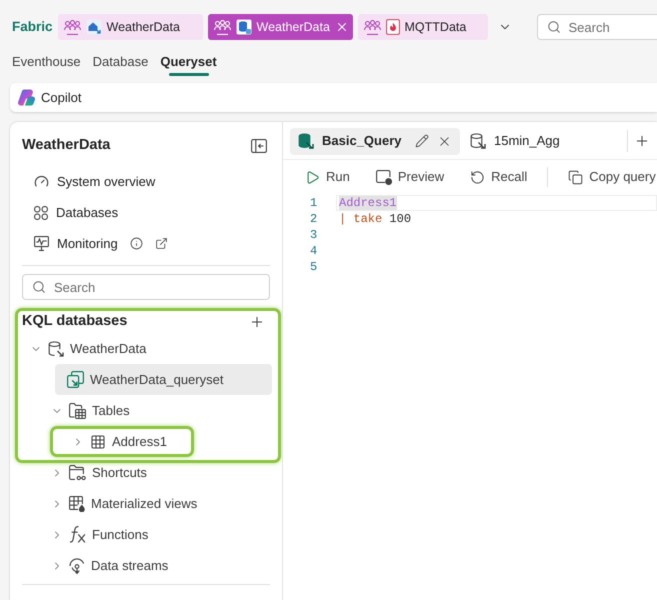 This screenshot has height=600, width=657. Describe the element at coordinates (75, 379) in the screenshot. I see `queryset-icon` at that location.